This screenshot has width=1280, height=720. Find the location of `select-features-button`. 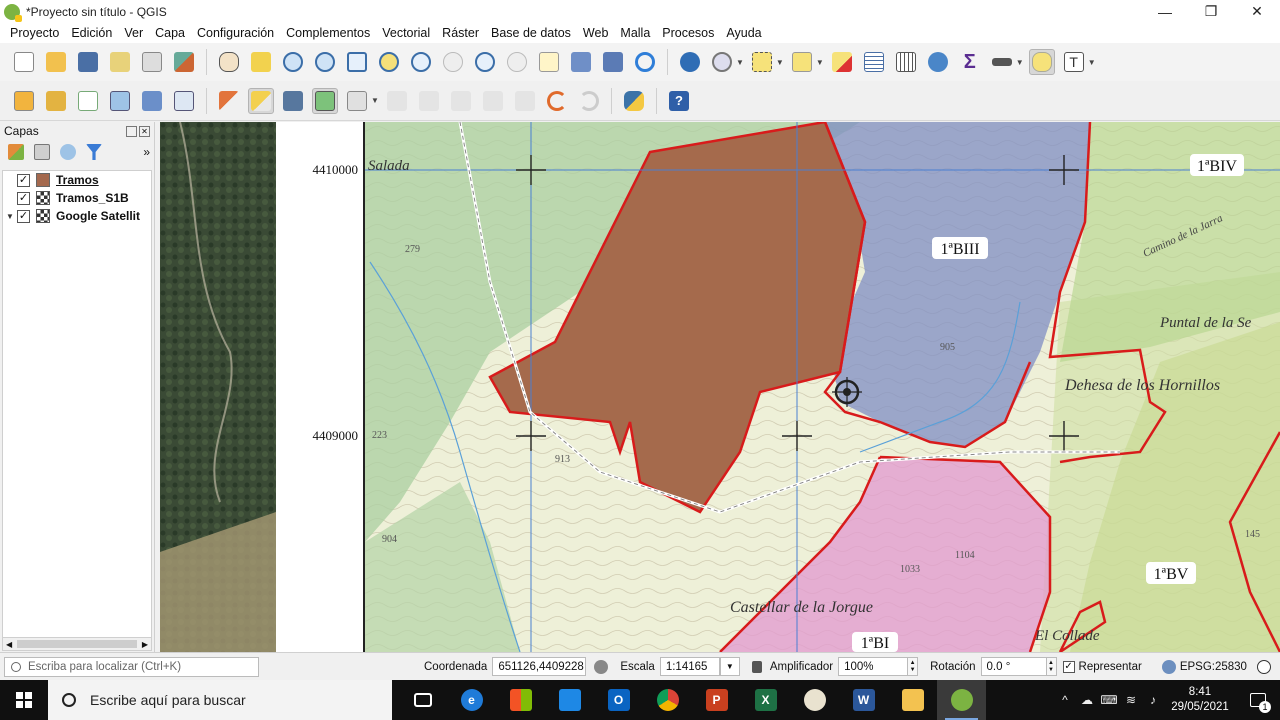

select-features-button is located at coordinates (762, 62).